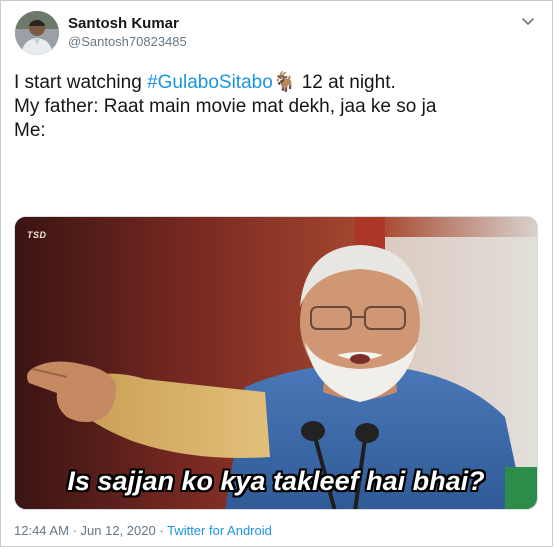 This screenshot has width=555, height=549. I want to click on tweet-date: Jun 12, 2020, so click(118, 530).